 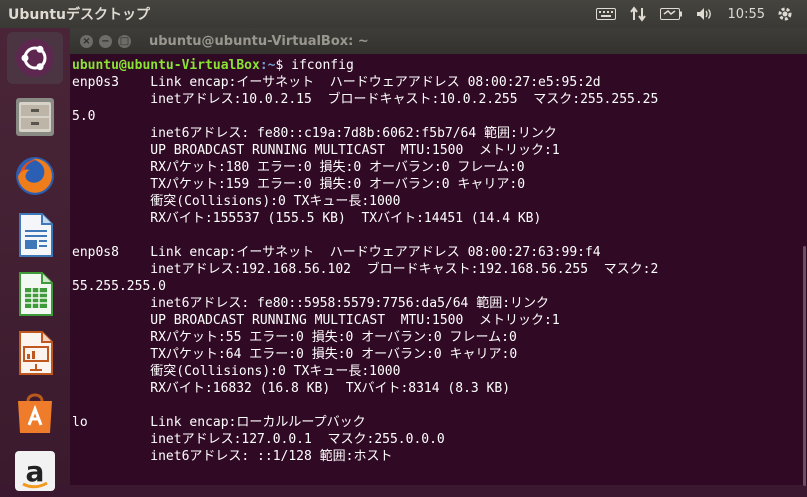 What do you see at coordinates (605, 14) in the screenshot?
I see `keyboard-indicator-icon` at bounding box center [605, 14].